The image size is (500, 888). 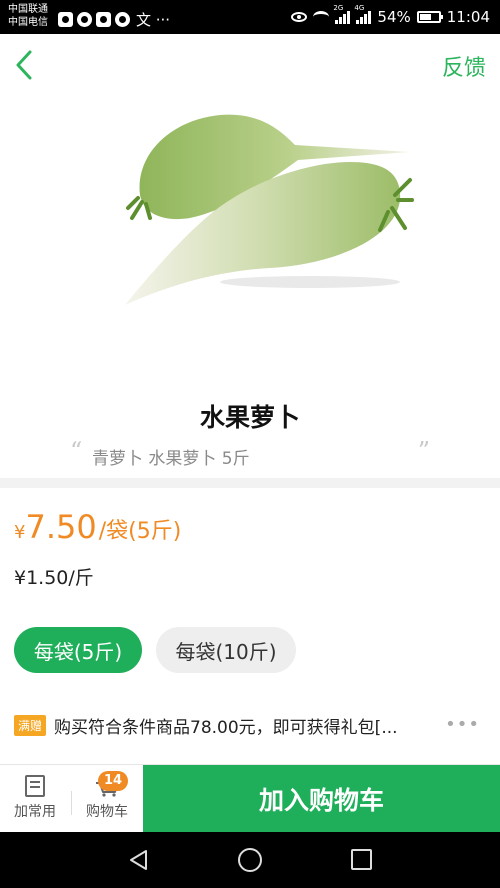 I want to click on unit-price: ¥1.50/斤, so click(x=54, y=578).